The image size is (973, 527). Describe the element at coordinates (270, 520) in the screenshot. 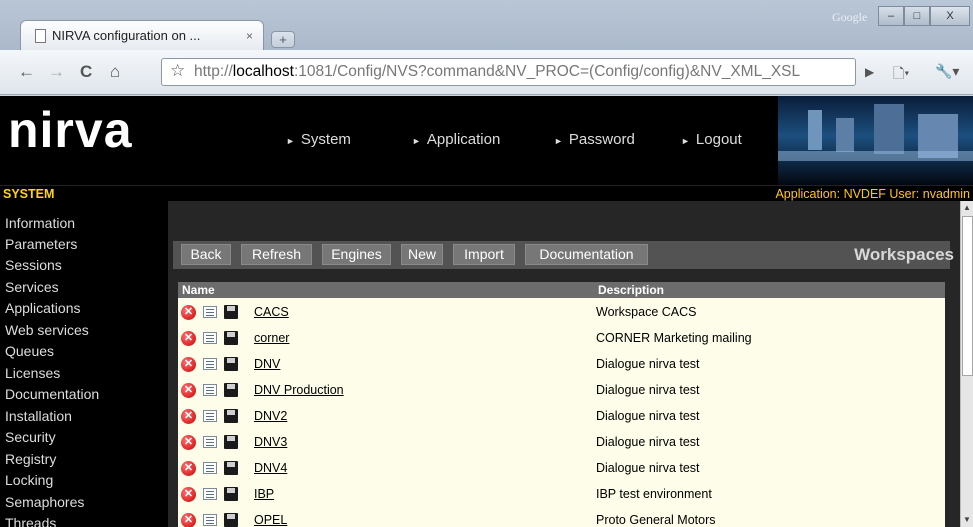

I see `workspace-link: OPEL` at that location.